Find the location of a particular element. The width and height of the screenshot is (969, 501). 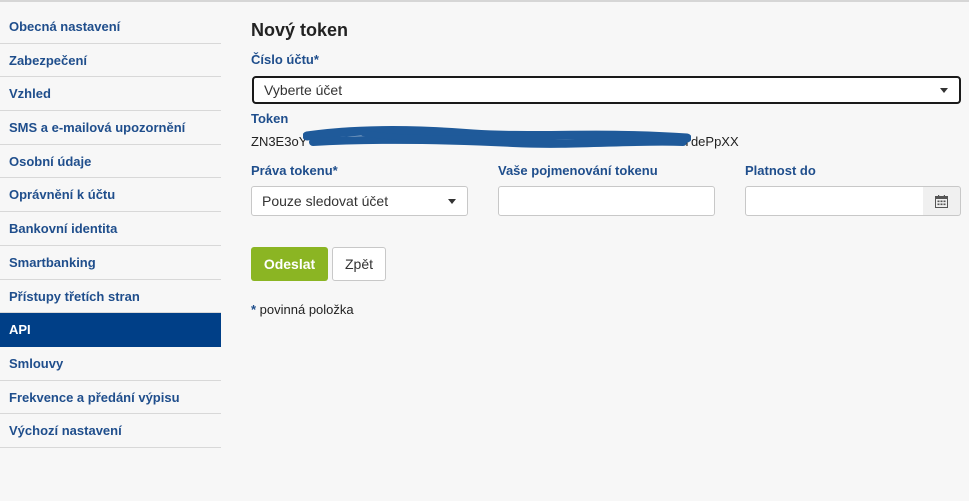

sidebar-item-statement-frequency: Frekvence a předání výpisu is located at coordinates (110, 398).